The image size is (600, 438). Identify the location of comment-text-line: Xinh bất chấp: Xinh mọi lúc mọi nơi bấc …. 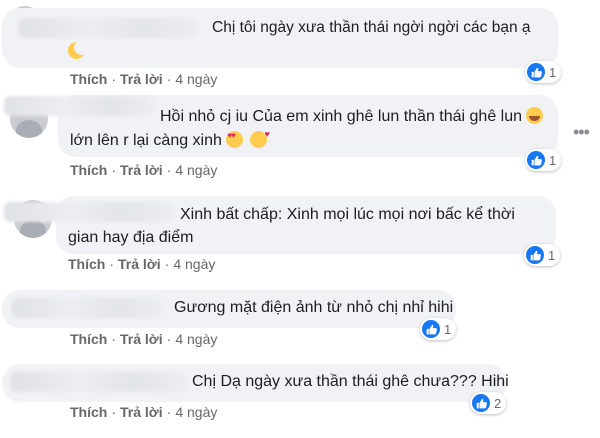
(347, 214).